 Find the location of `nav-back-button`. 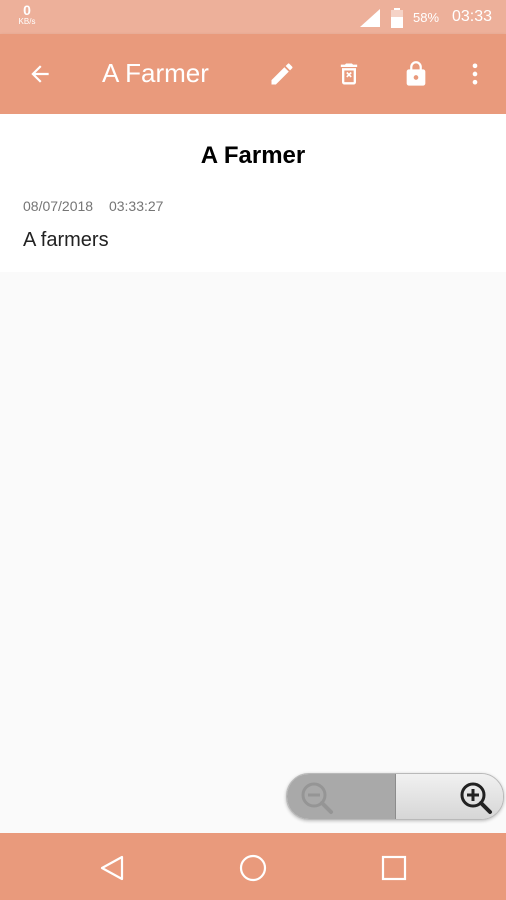

nav-back-button is located at coordinates (112, 868).